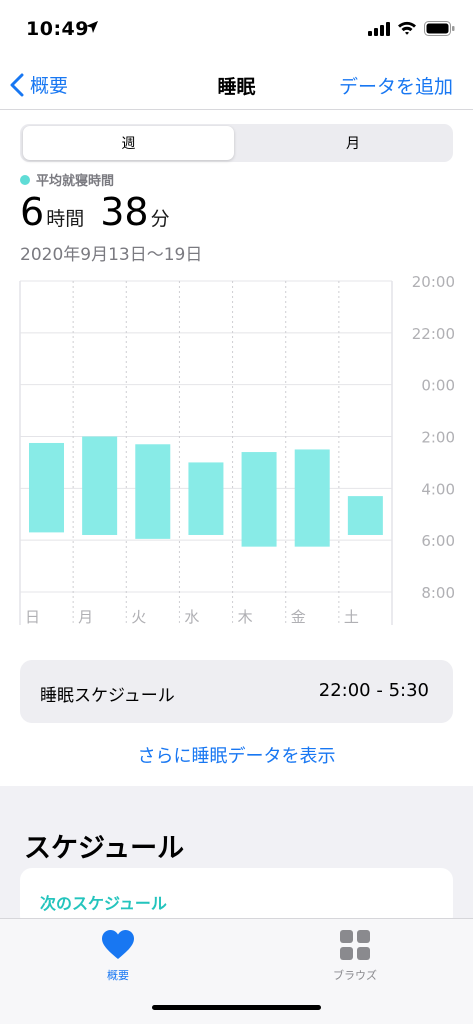  What do you see at coordinates (124, 212) in the screenshot?
I see `minutes-value: 38` at bounding box center [124, 212].